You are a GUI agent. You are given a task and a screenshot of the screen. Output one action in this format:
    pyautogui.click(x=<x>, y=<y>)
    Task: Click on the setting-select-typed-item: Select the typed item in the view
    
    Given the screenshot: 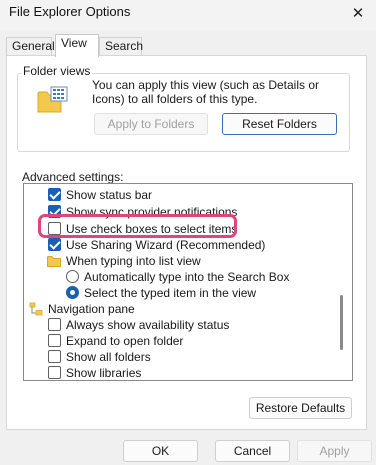 What is the action you would take?
    pyautogui.click(x=161, y=292)
    